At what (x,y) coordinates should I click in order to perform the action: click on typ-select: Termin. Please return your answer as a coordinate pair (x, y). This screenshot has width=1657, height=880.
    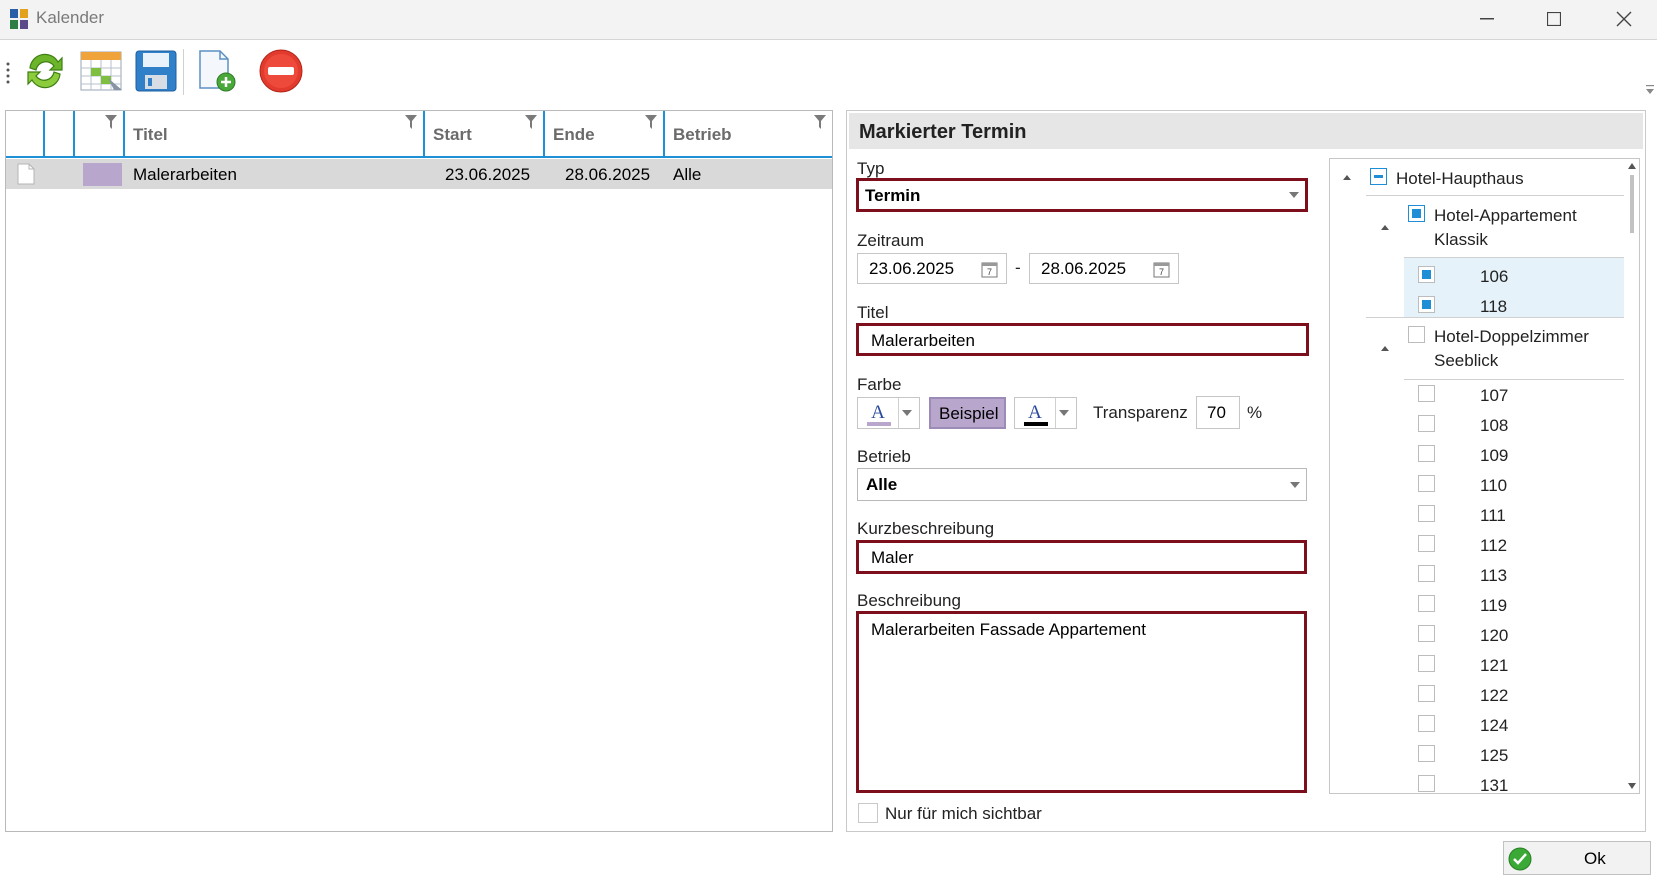
    Looking at the image, I should click on (1082, 195).